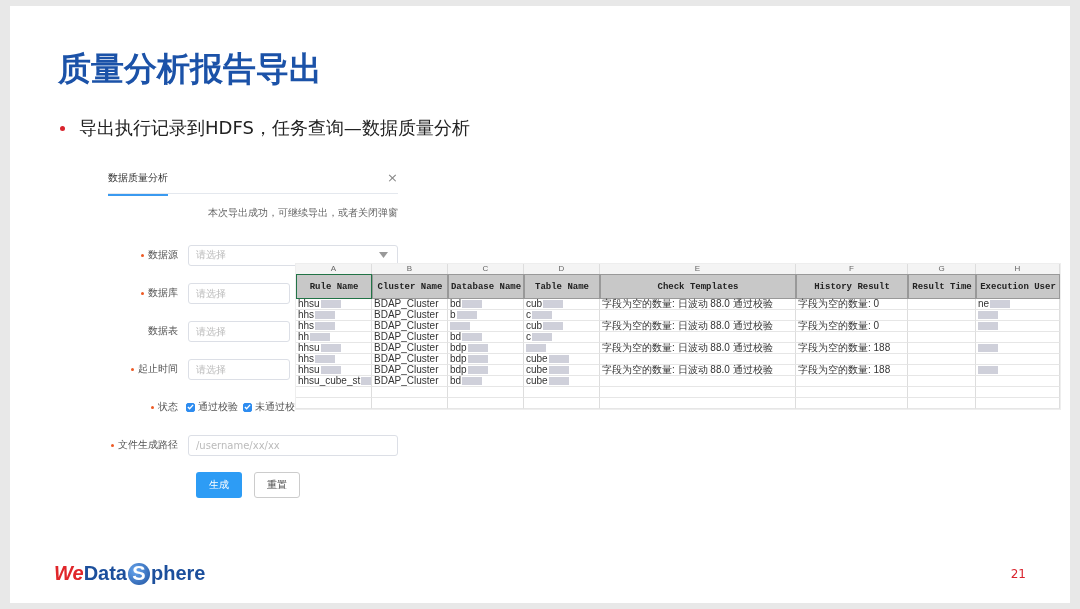 The width and height of the screenshot is (1080, 609). Describe the element at coordinates (458, 370) in the screenshot. I see `cell-text: bdp` at that location.